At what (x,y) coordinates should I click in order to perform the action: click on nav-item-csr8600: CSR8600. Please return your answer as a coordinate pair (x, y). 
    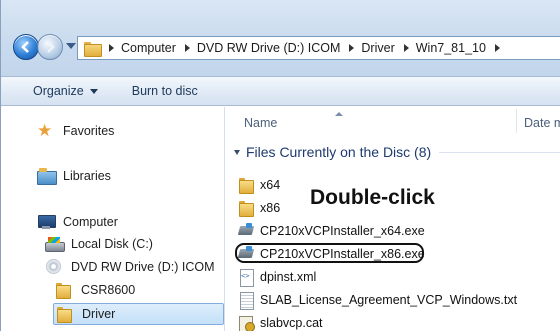
    Looking at the image, I should click on (95, 290).